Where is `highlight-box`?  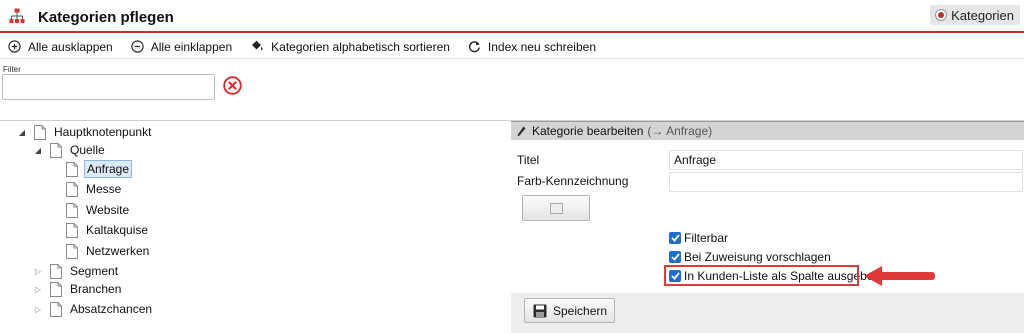
highlight-box is located at coordinates (761, 275).